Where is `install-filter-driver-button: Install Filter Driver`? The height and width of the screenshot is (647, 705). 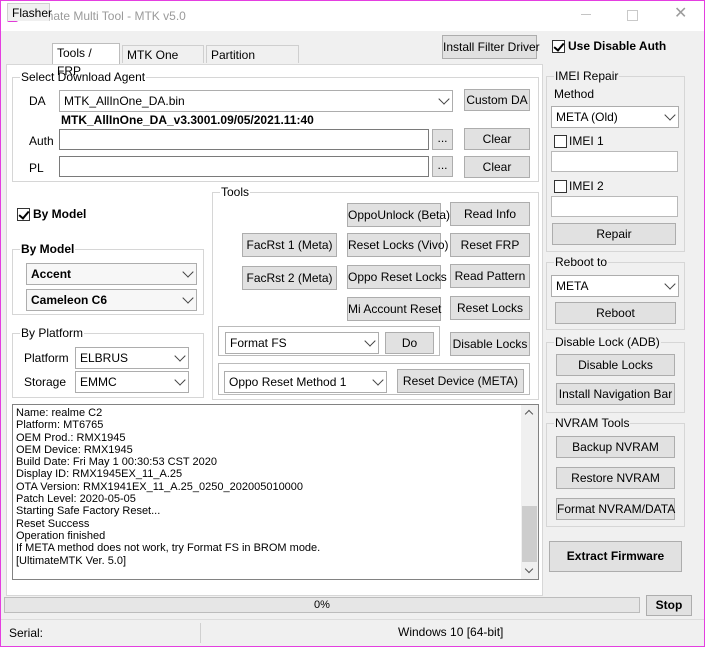 install-filter-driver-button: Install Filter Driver is located at coordinates (491, 47).